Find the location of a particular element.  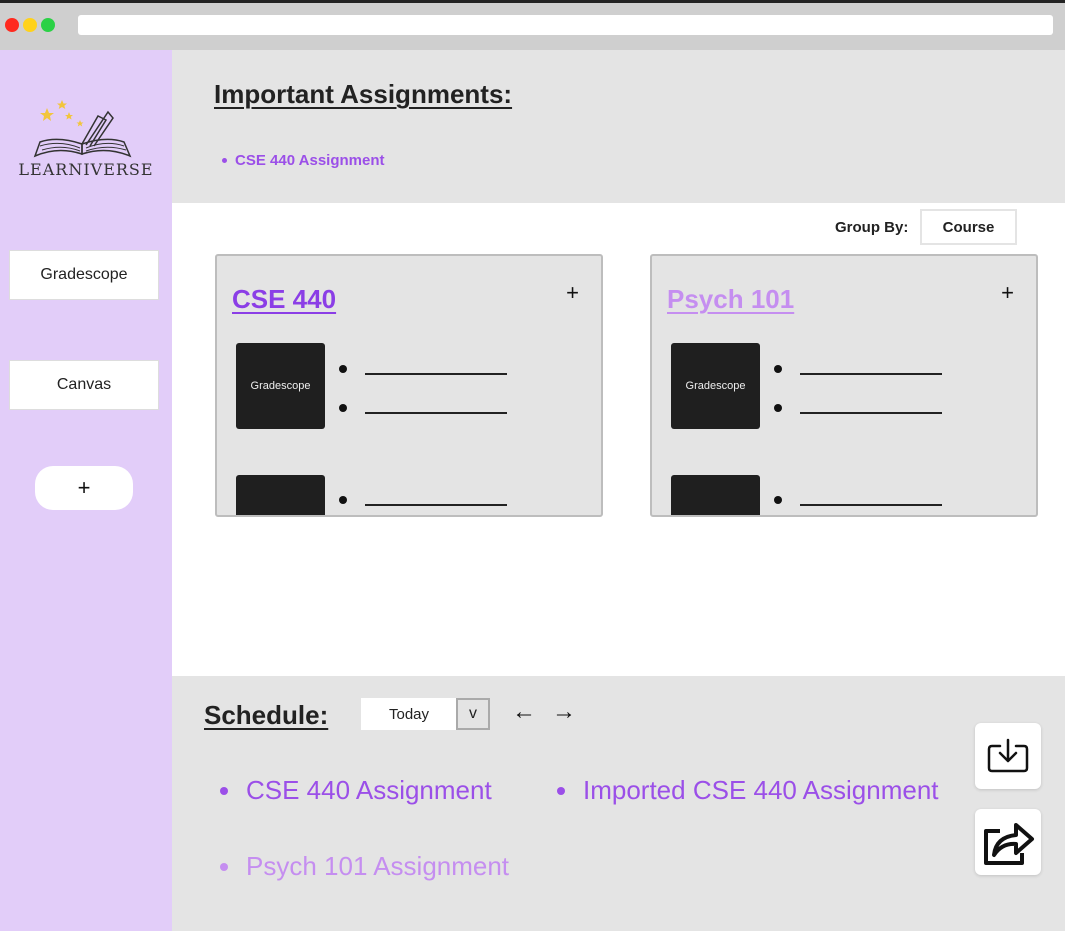

schedule-range-select: Today is located at coordinates (409, 714).